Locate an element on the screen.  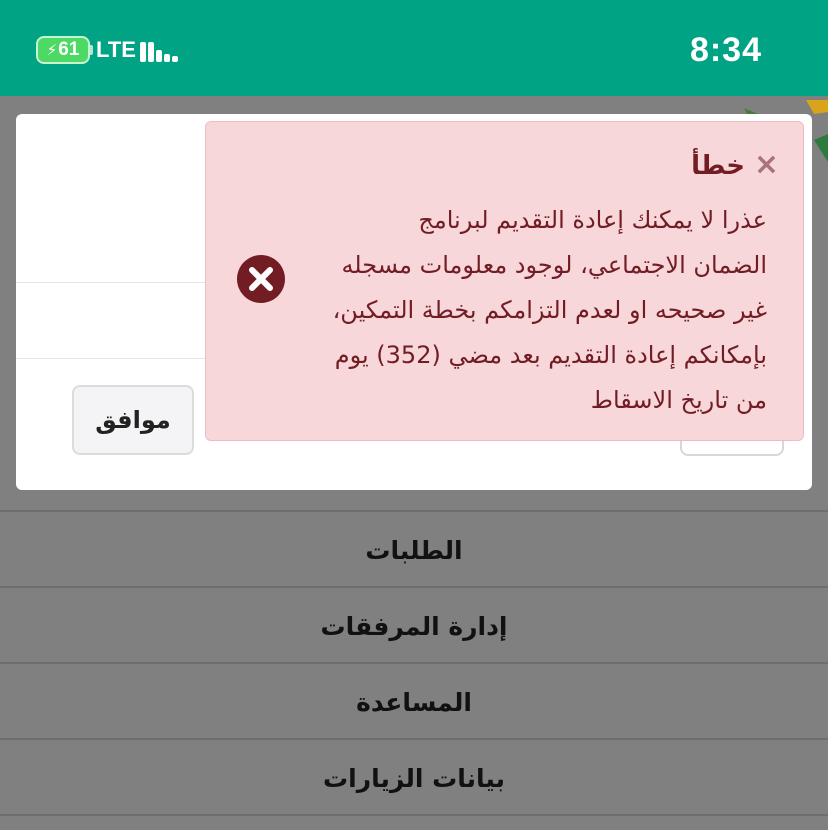
battery-indicator: ⚡ 61 is located at coordinates (63, 50).